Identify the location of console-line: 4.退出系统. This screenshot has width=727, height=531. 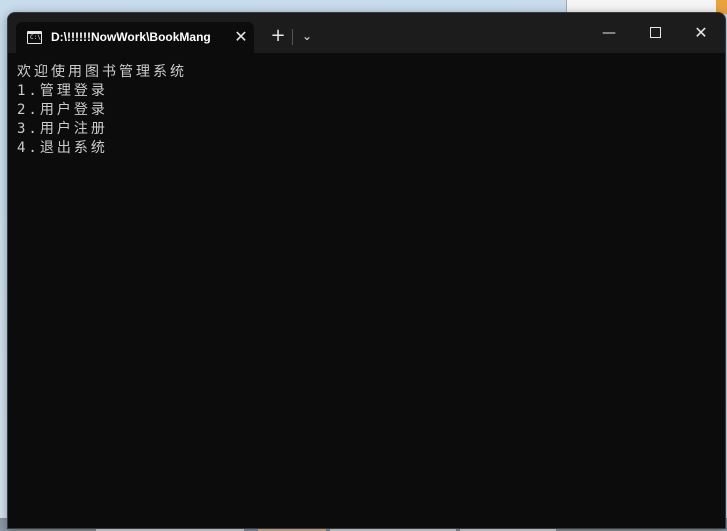
(62, 148).